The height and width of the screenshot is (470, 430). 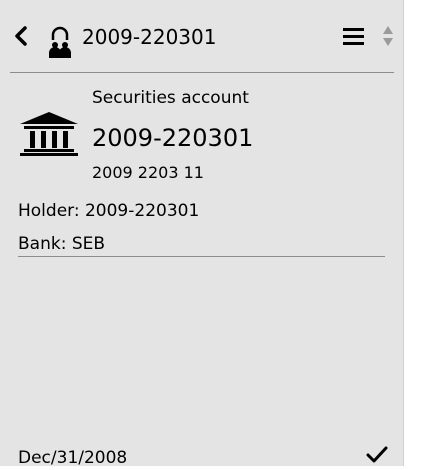 What do you see at coordinates (73, 458) in the screenshot?
I see `balance-date: Dec/31/2008` at bounding box center [73, 458].